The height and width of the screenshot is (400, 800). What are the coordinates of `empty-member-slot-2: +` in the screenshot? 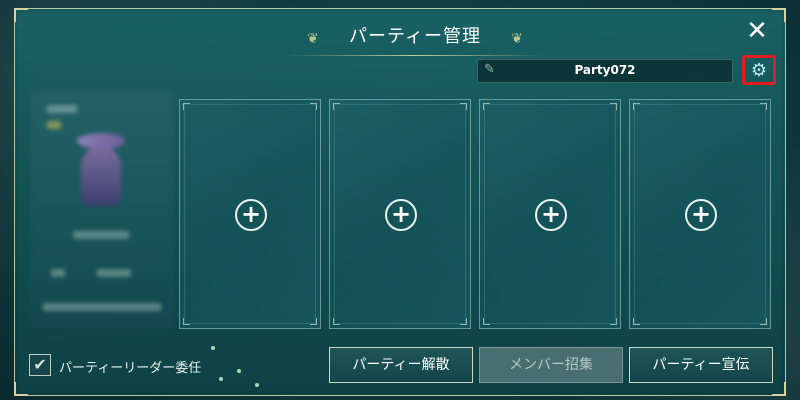 It's located at (400, 214).